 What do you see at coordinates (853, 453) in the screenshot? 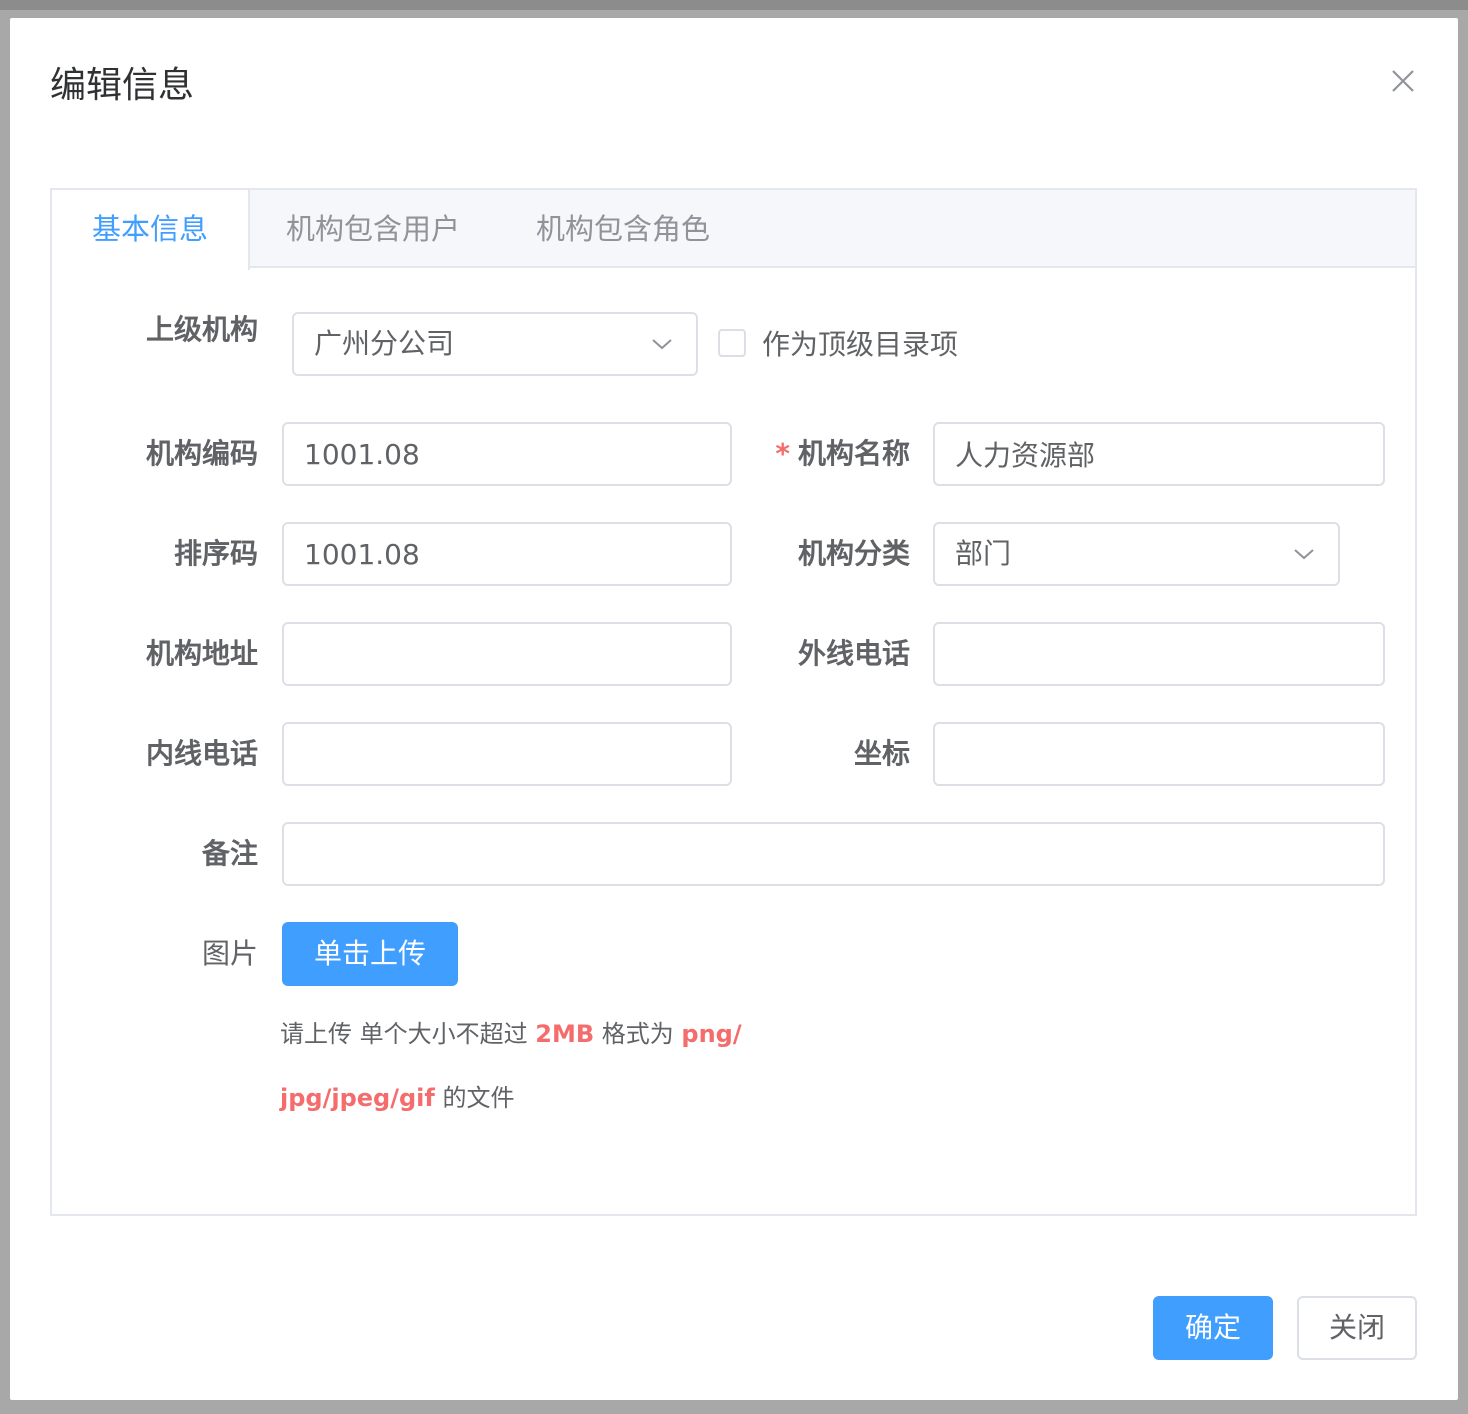
I see `org-name-label: 机构名称` at bounding box center [853, 453].